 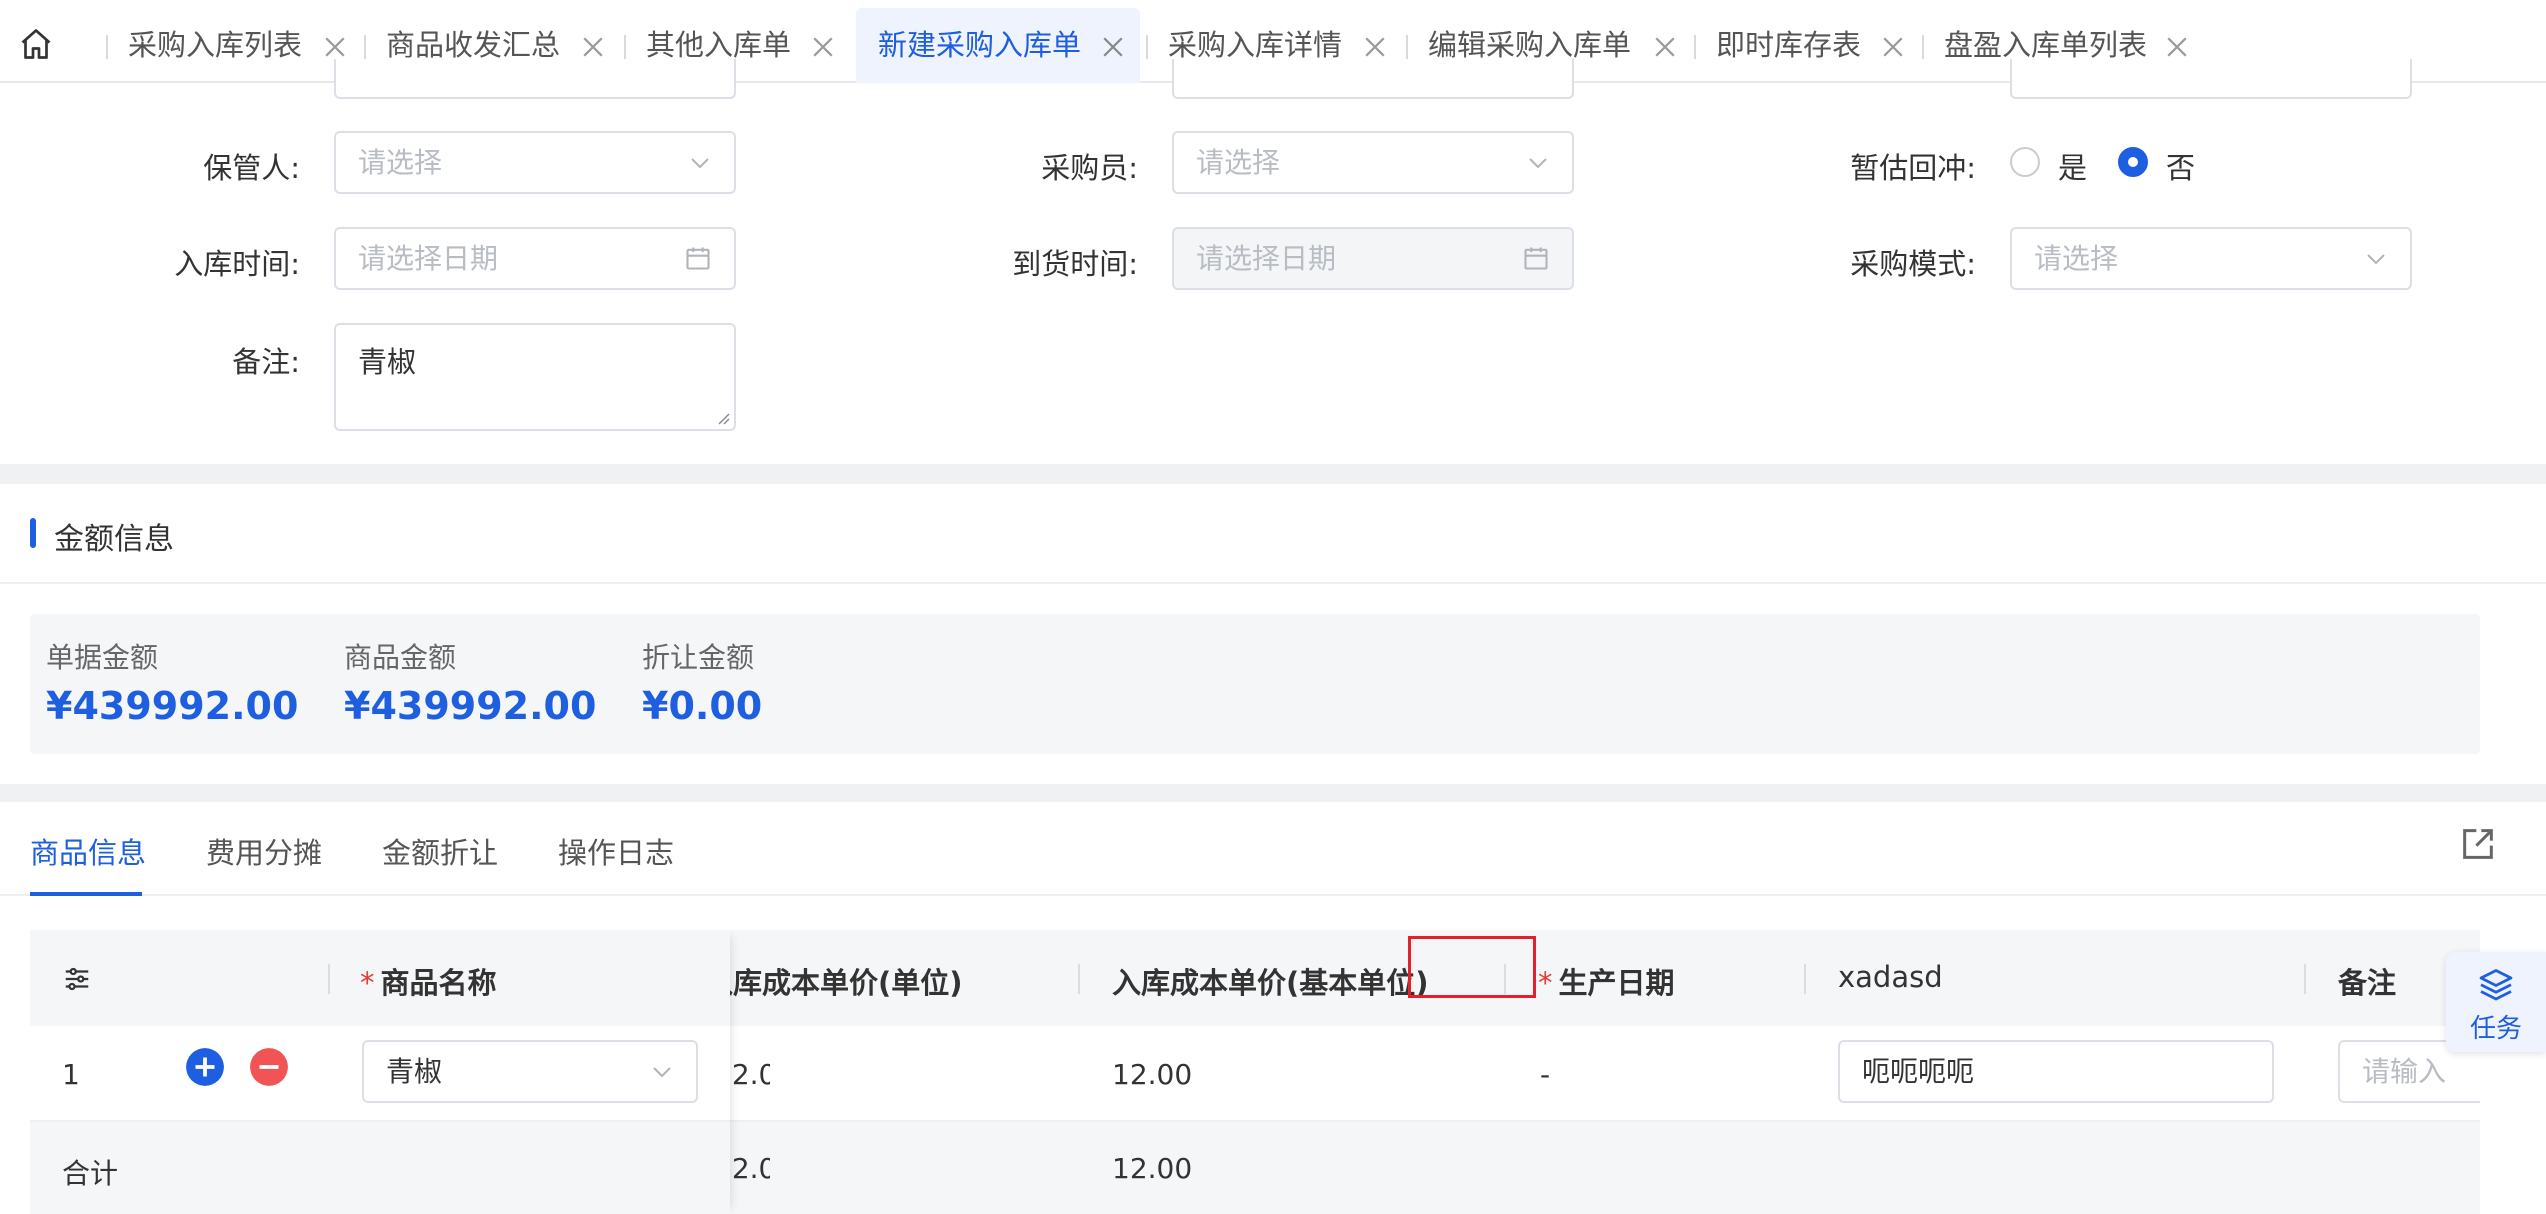 What do you see at coordinates (440, 851) in the screenshot?
I see `tab-amount-discount: 金额折让` at bounding box center [440, 851].